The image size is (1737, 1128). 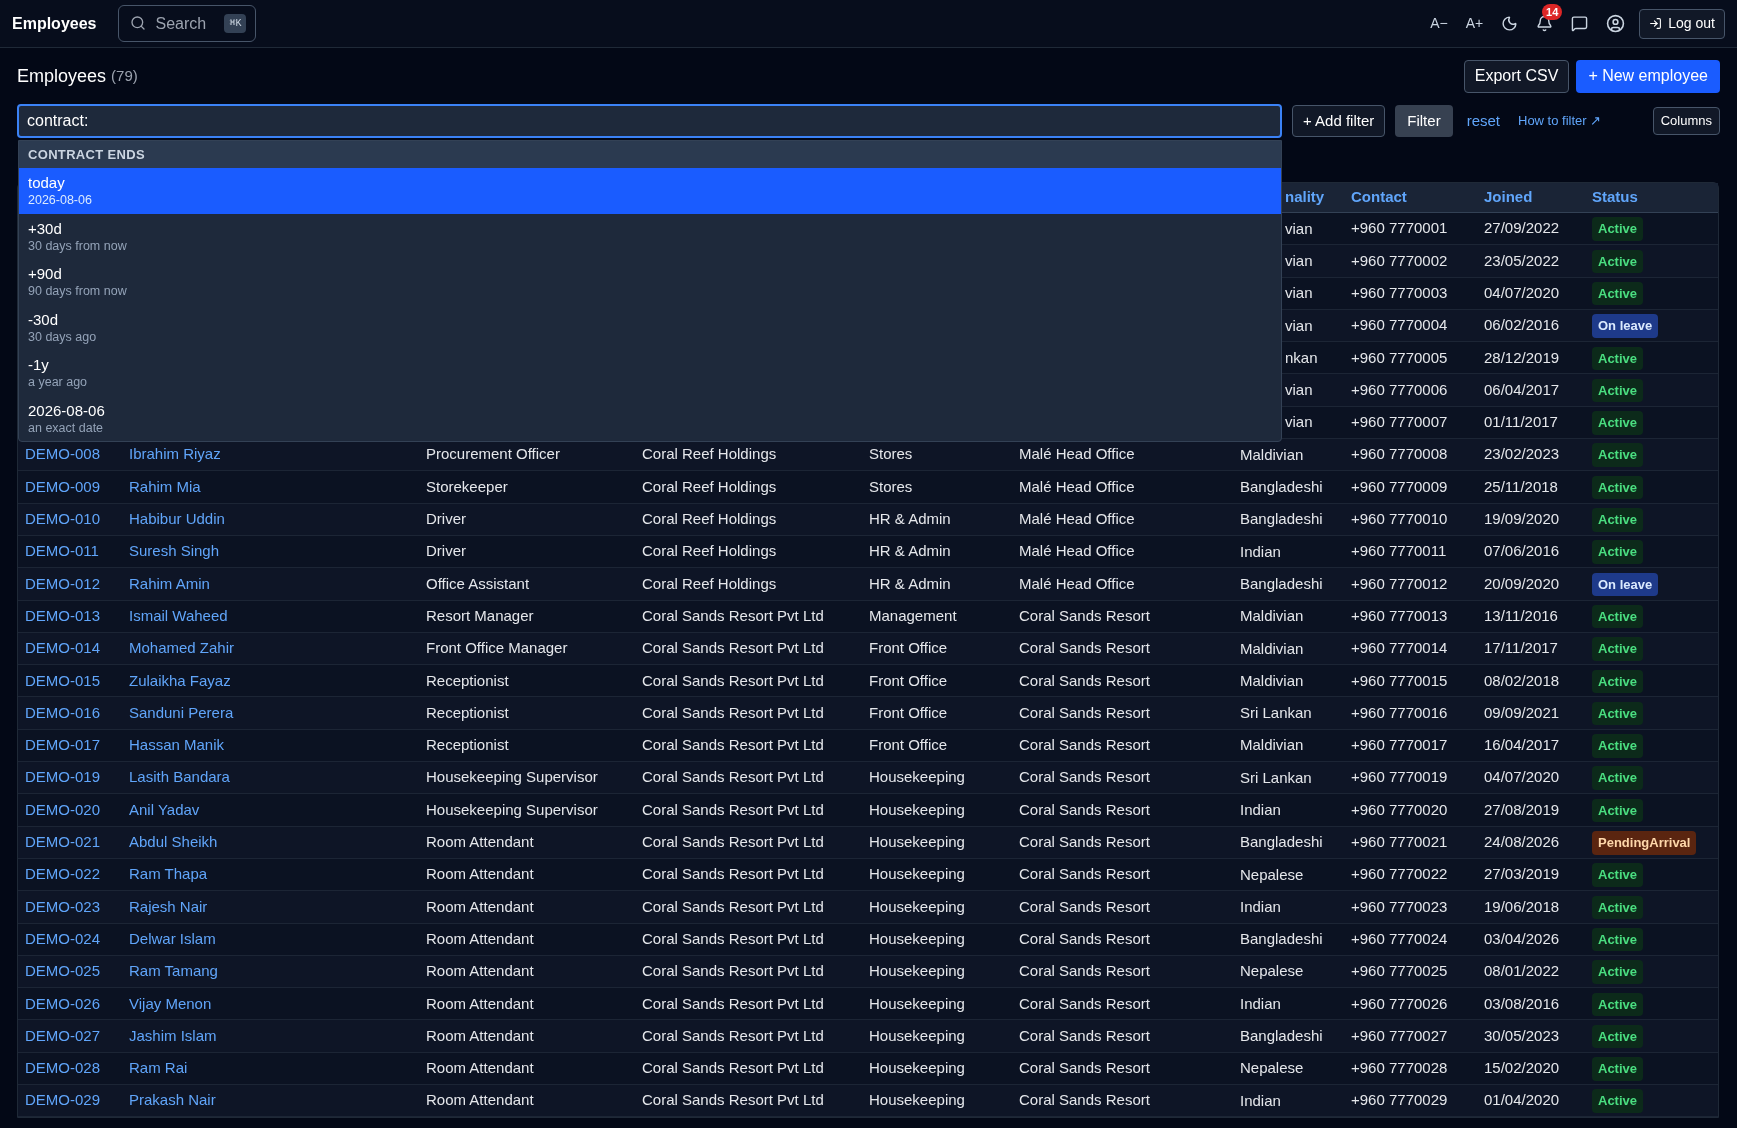 What do you see at coordinates (45, 228) in the screenshot?
I see `option-label: +30d` at bounding box center [45, 228].